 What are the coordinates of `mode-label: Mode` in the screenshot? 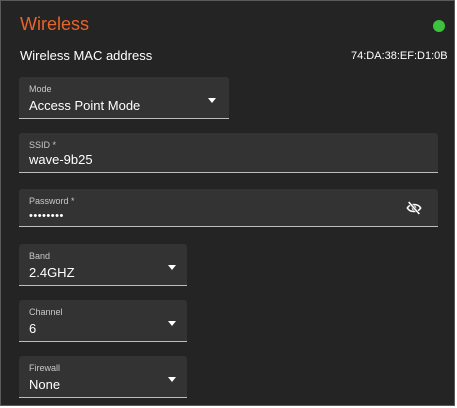 It's located at (40, 89).